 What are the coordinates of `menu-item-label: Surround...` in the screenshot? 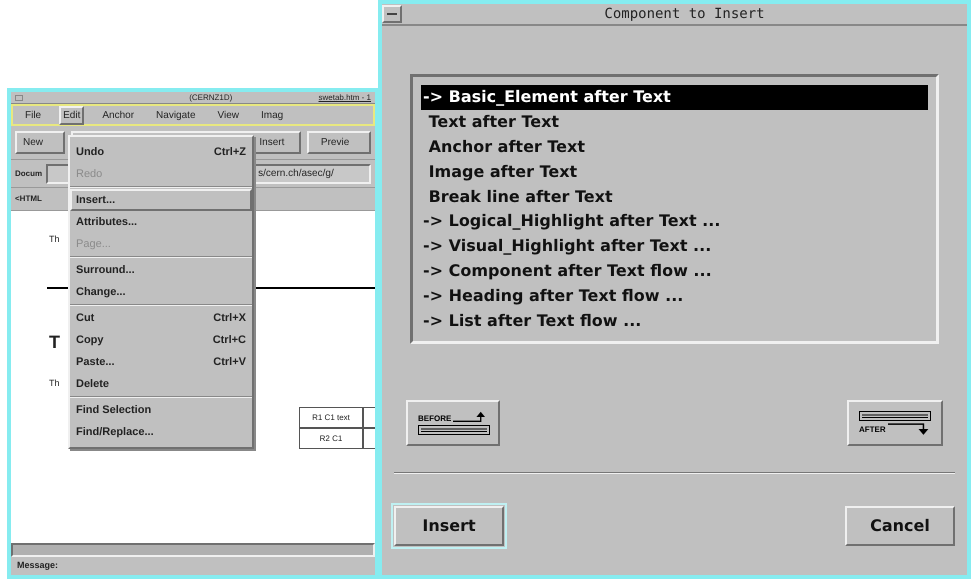 It's located at (105, 270).